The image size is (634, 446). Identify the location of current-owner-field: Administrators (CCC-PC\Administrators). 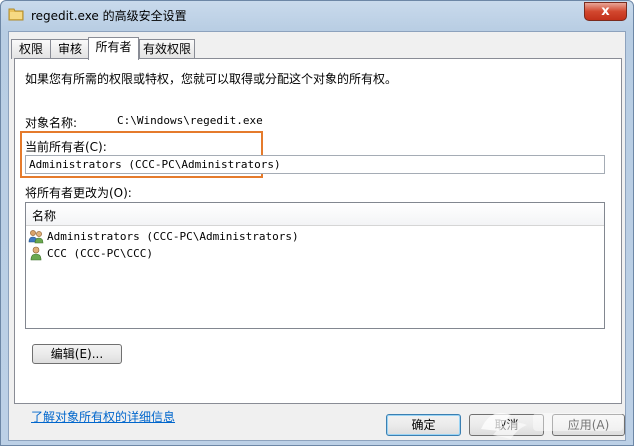
(315, 164).